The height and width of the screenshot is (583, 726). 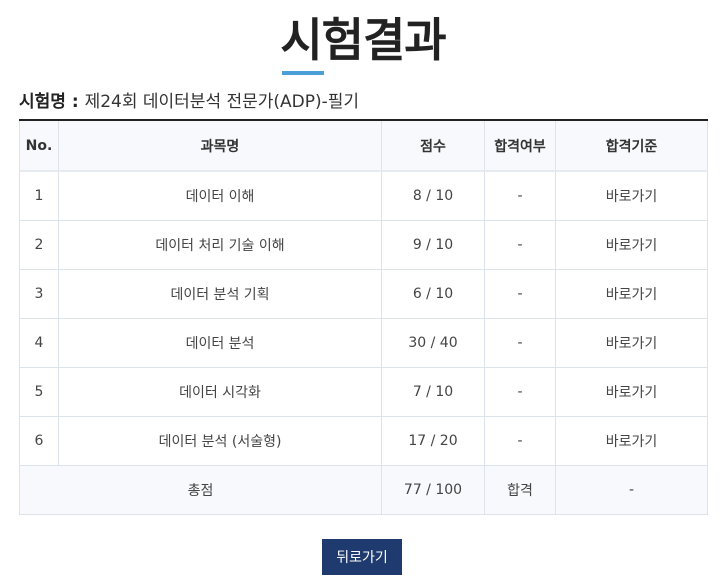 I want to click on table-row: 5 데이터 시각화 7 / 10 - 바로가기, so click(x=363, y=392).